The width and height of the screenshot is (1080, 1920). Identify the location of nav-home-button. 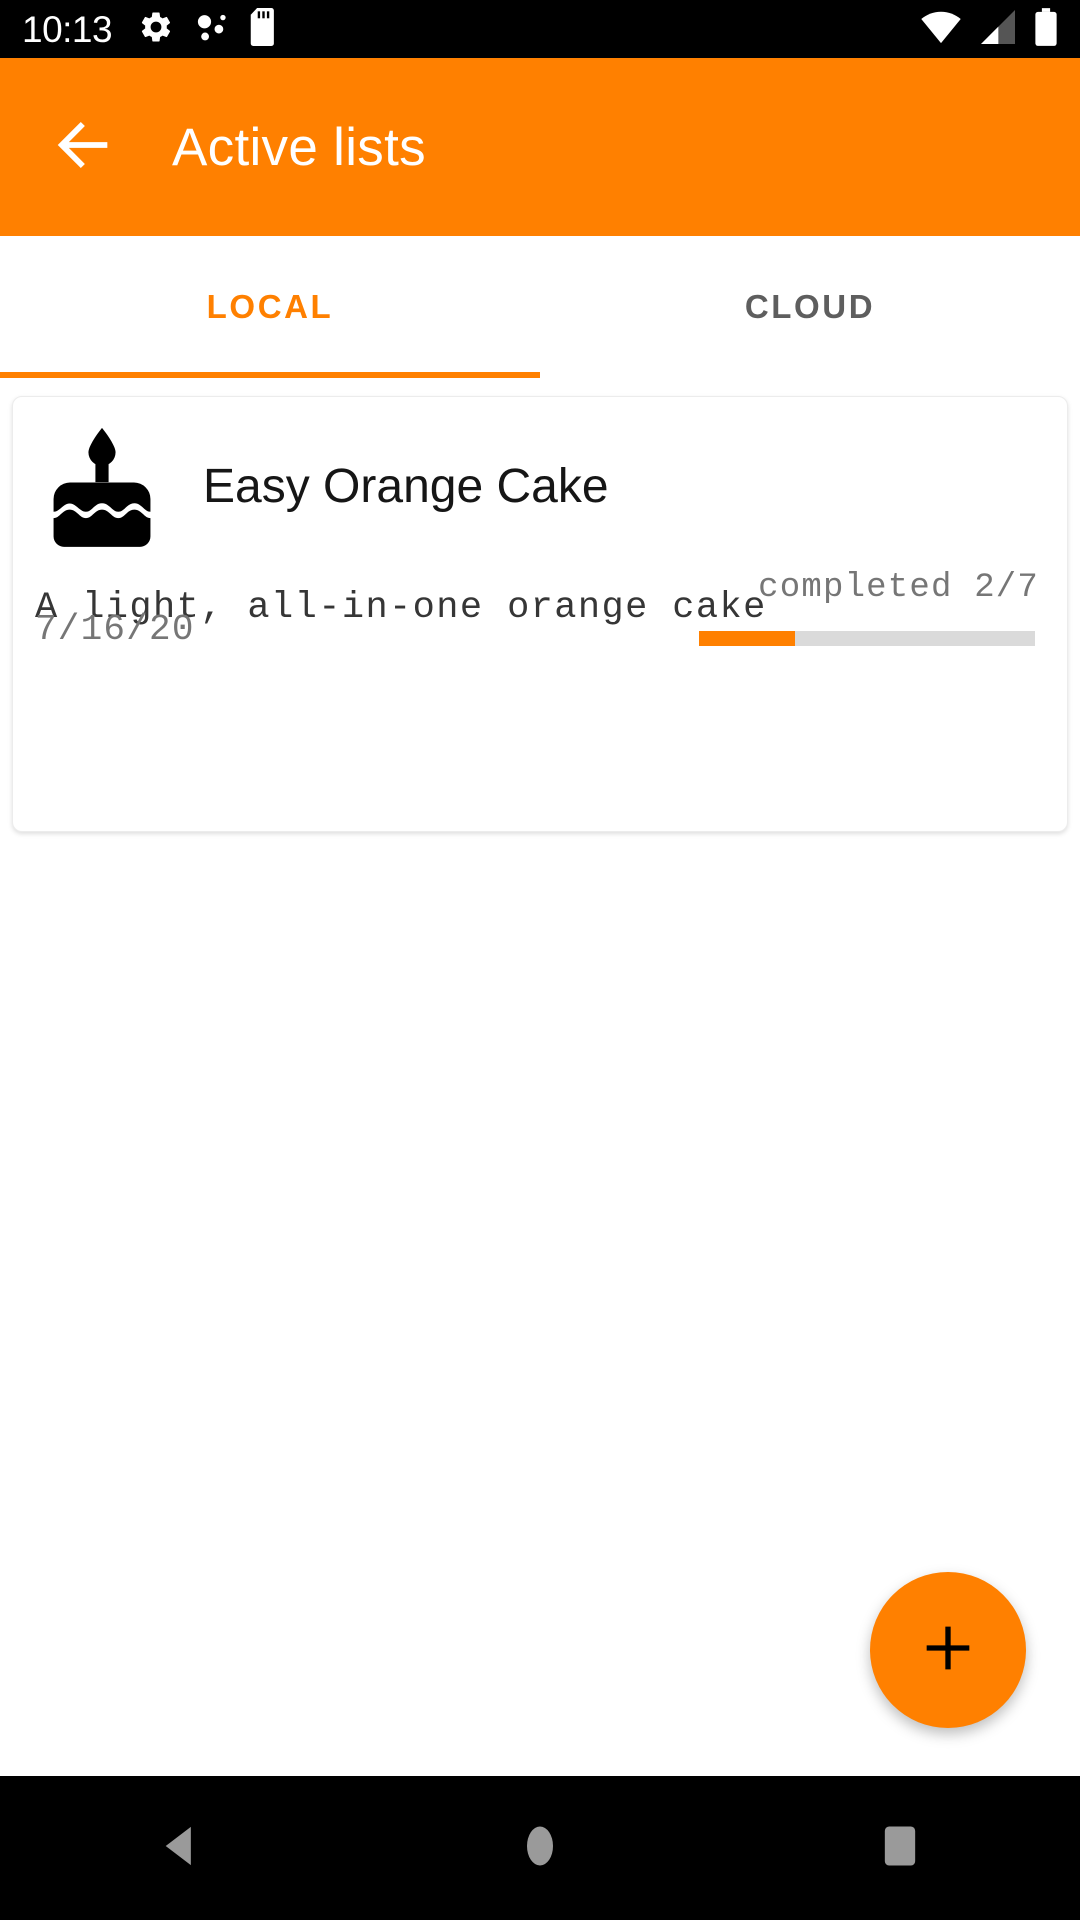
(540, 1848).